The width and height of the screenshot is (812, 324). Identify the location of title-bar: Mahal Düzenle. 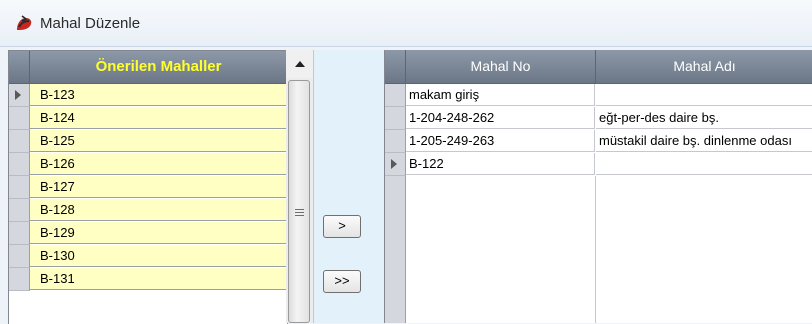
(406, 23).